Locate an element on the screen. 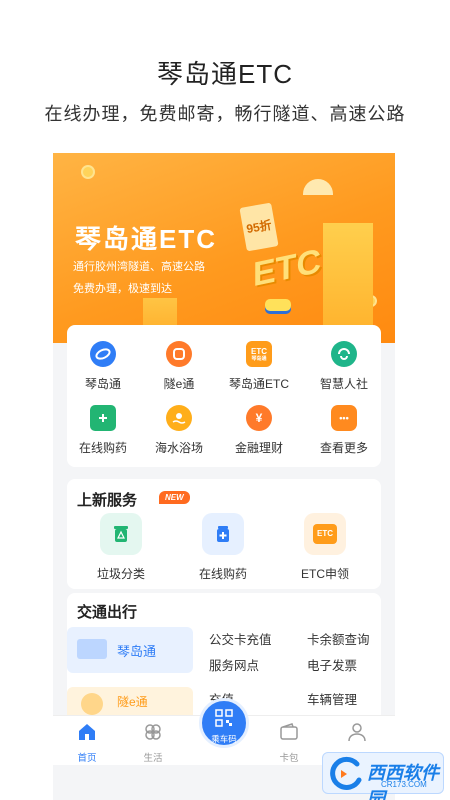 This screenshot has height=800, width=450. promo-title: 琴岛通ETC is located at coordinates (224, 74).